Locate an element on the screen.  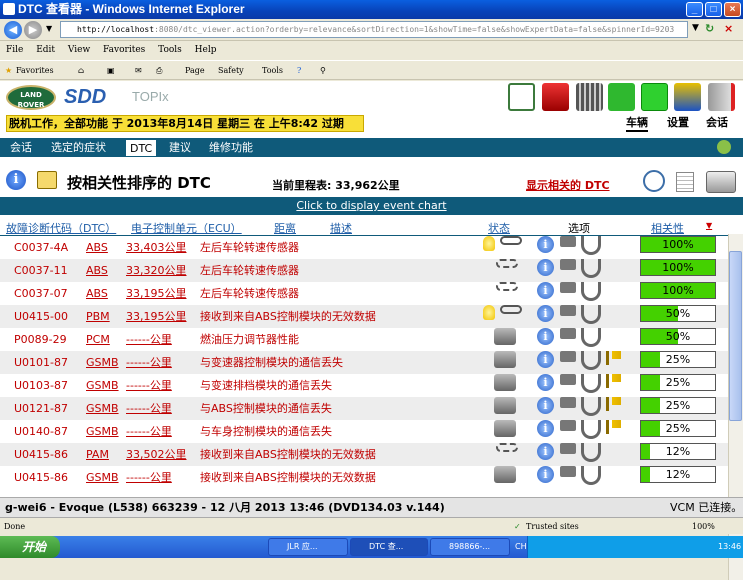
maximize-button: □ is located at coordinates (713, 9).